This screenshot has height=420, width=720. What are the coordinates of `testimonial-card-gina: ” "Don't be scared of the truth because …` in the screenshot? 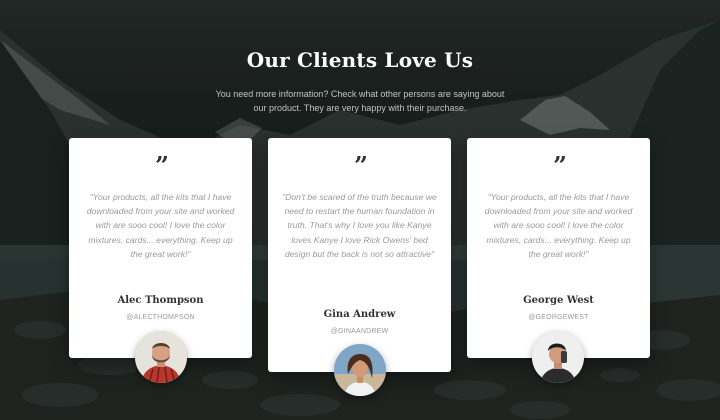 It's located at (359, 255).